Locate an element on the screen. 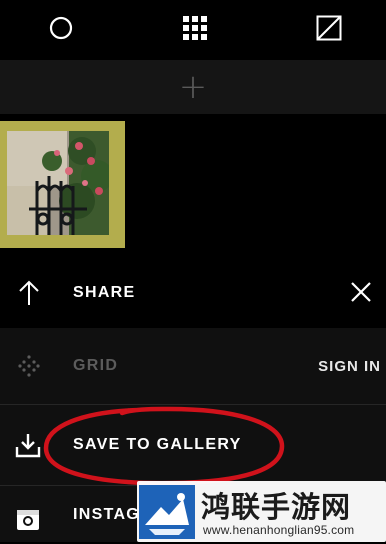  photo-image is located at coordinates (58, 183).